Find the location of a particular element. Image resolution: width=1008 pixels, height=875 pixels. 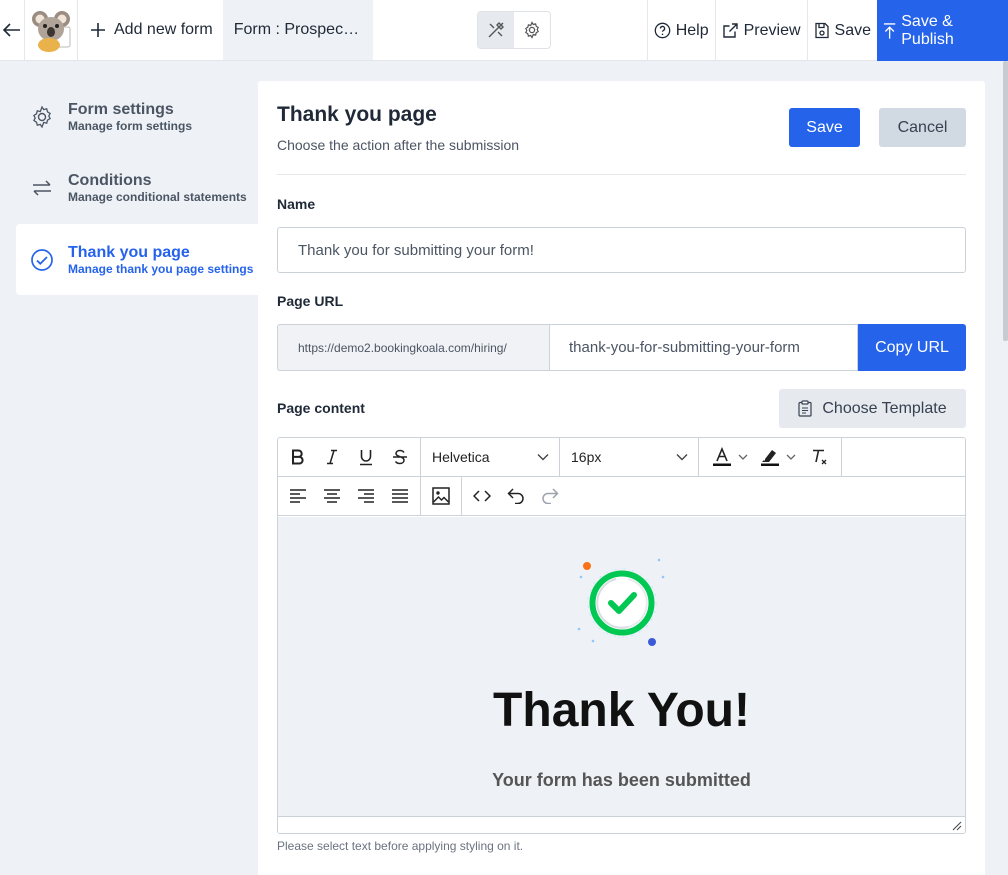

help-button: Help is located at coordinates (680, 30).